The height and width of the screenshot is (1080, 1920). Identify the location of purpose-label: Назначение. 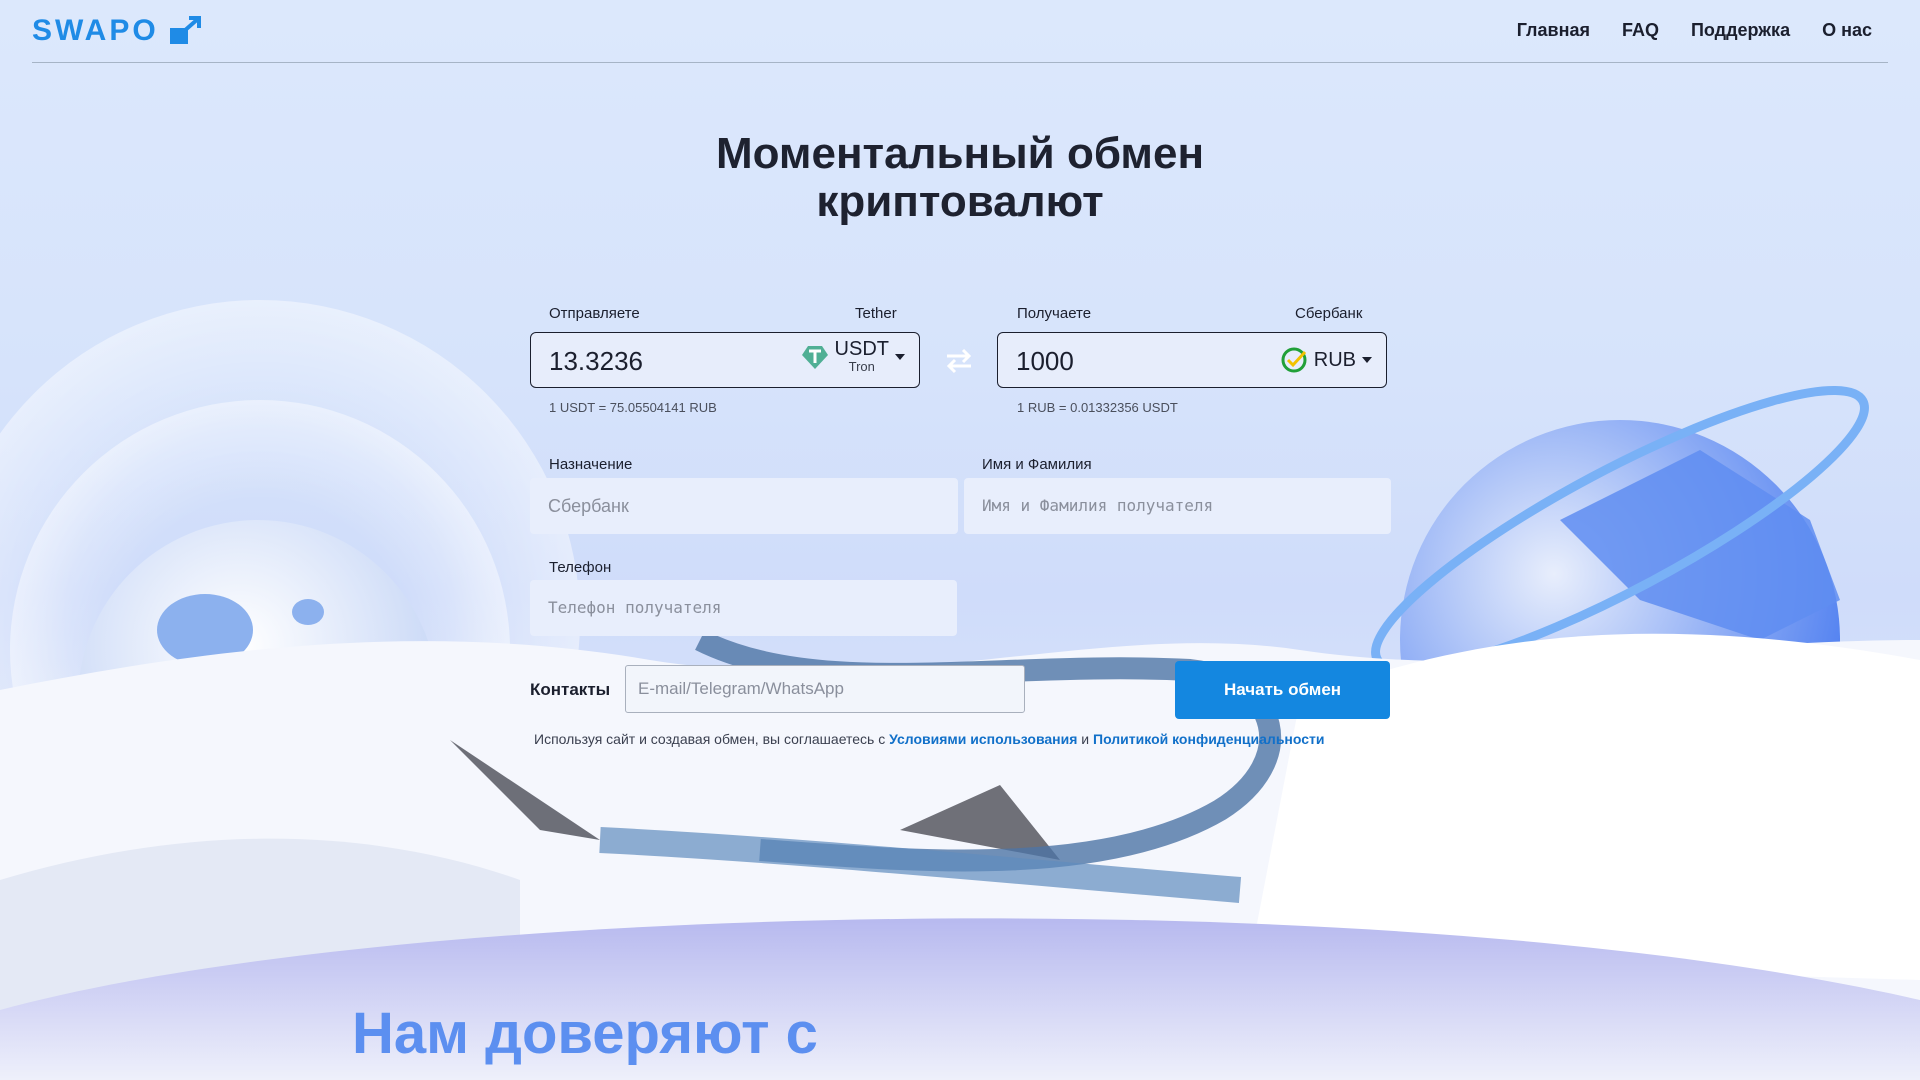
(591, 464).